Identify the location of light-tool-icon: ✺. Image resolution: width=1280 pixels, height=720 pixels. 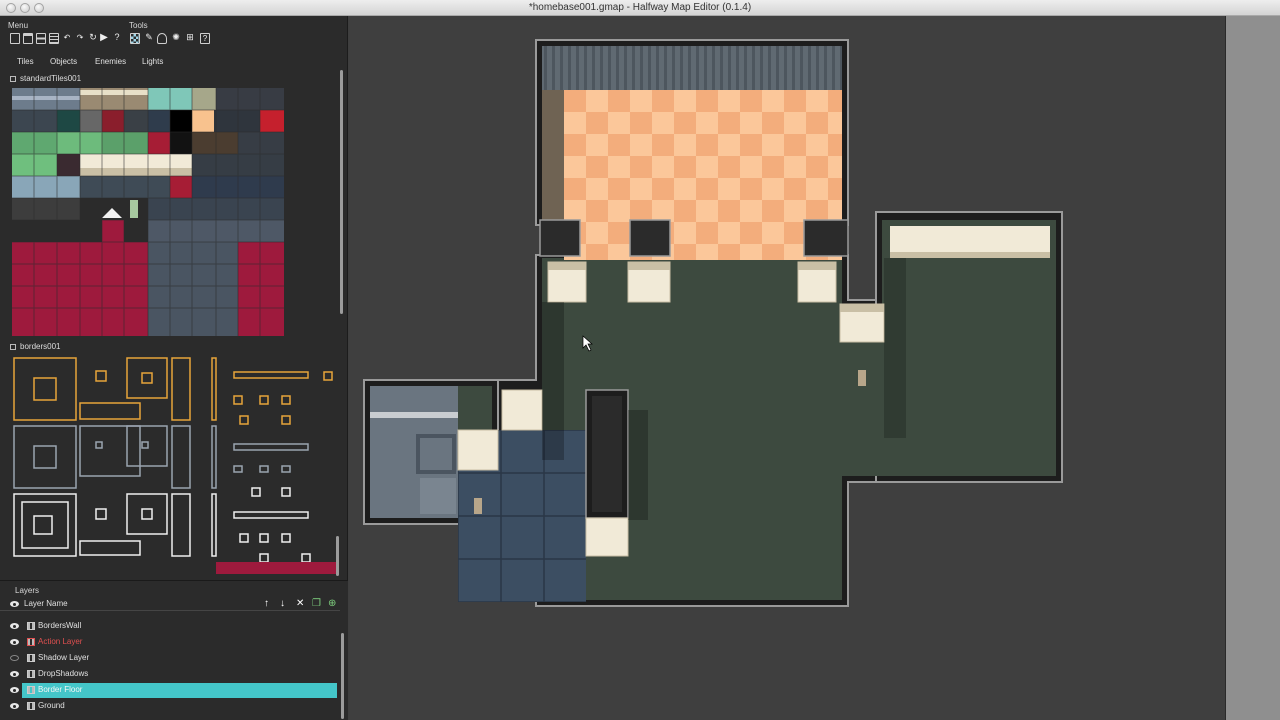
(176, 38).